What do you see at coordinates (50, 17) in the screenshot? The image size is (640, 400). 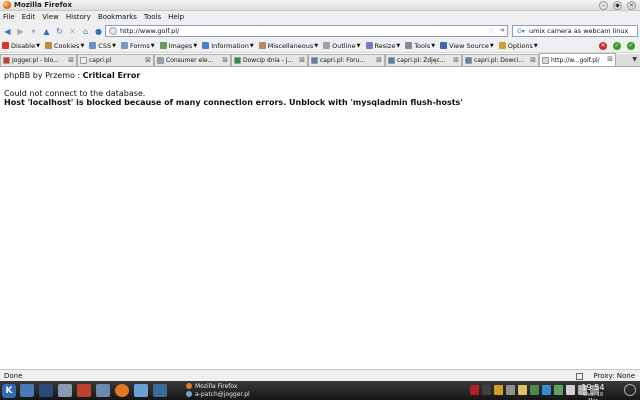 I see `menu-view: View` at bounding box center [50, 17].